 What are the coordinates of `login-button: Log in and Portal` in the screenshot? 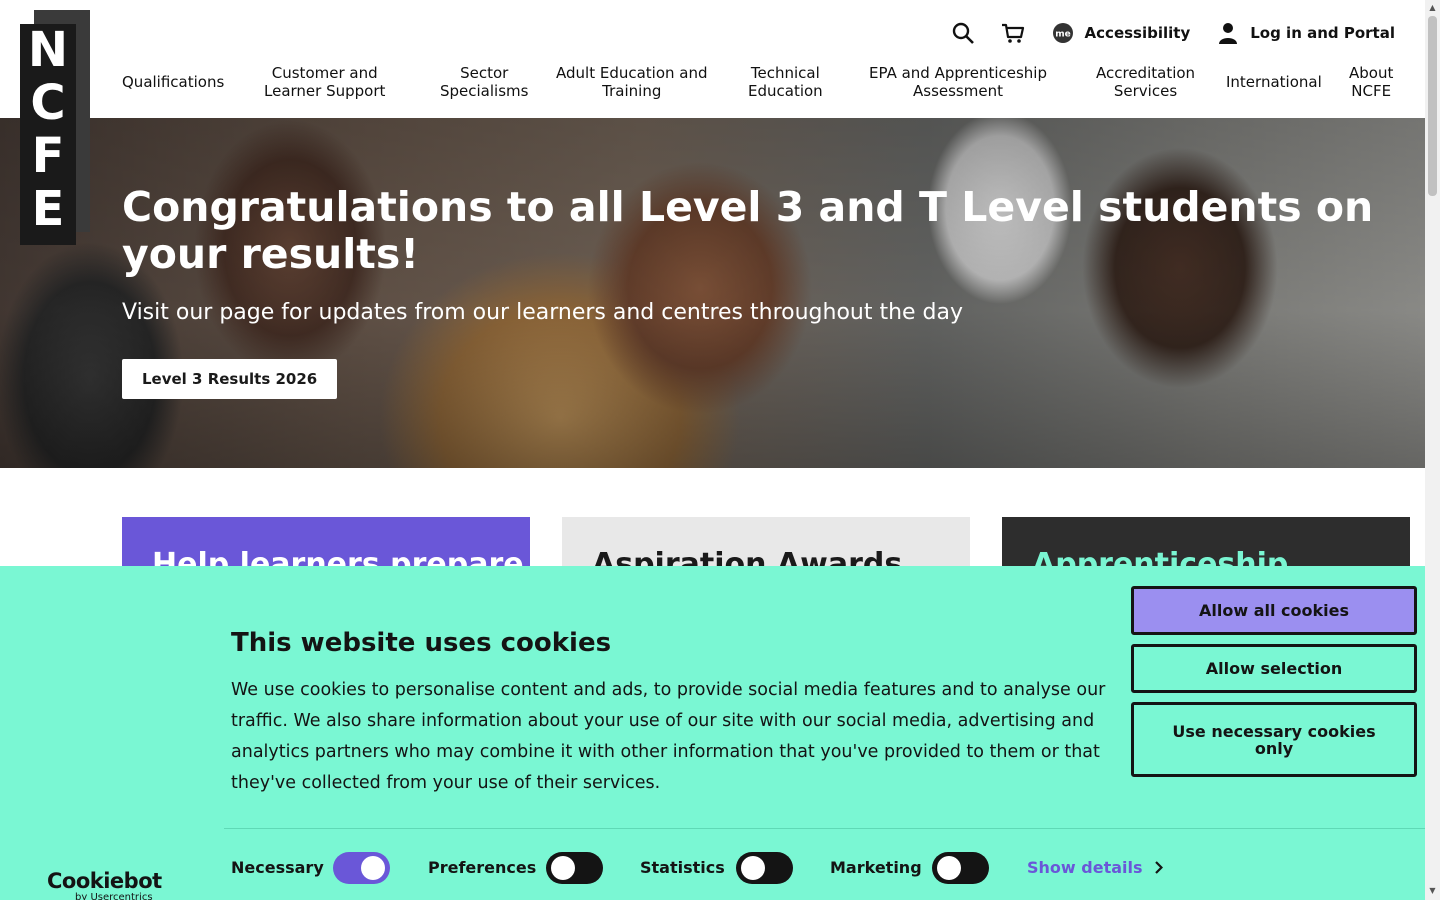 It's located at (1305, 33).